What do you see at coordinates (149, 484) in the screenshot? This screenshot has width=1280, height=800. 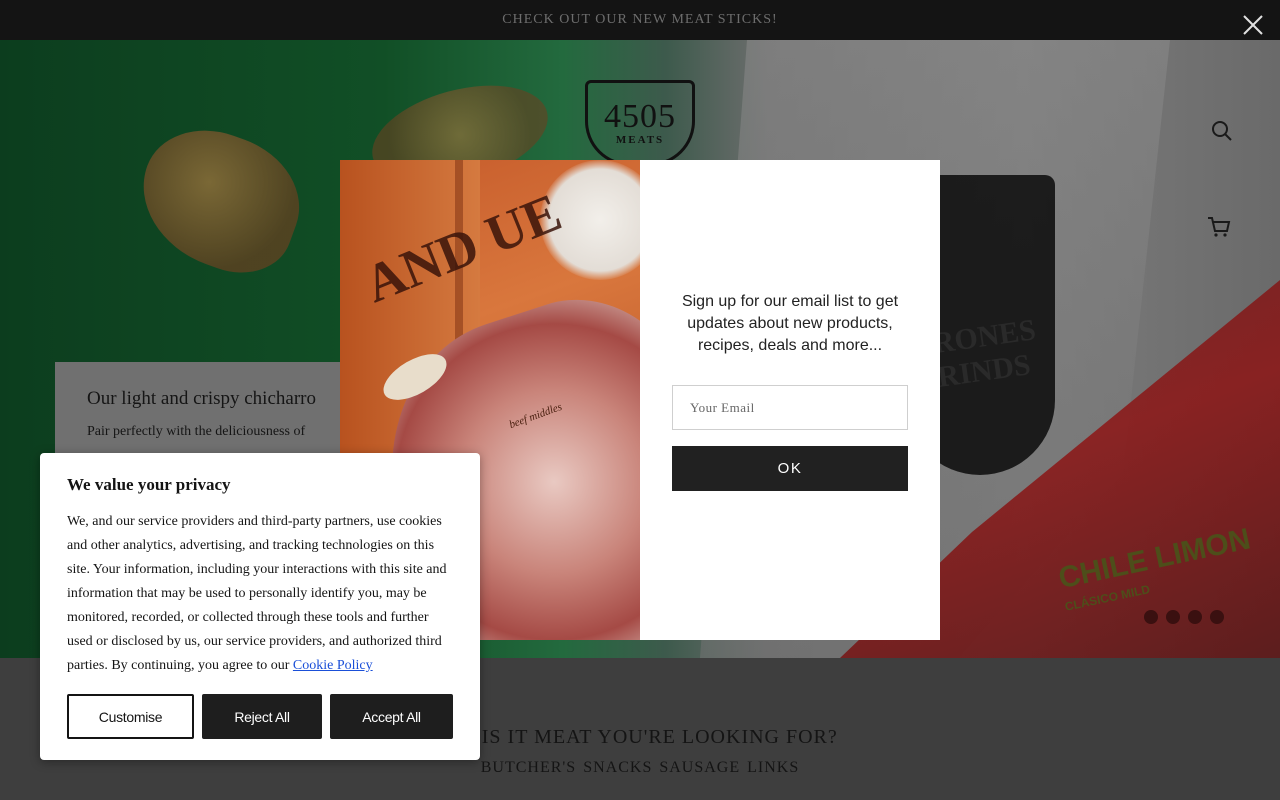 I see `cookie-title: We value your privacy` at bounding box center [149, 484].